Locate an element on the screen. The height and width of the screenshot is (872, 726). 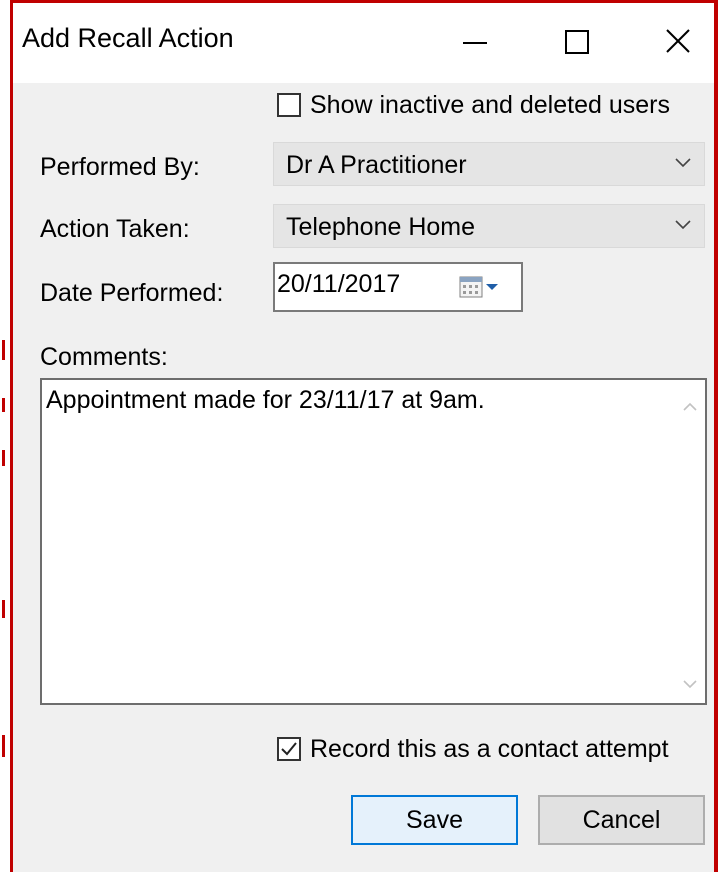
scroll-down-icon is located at coordinates (690, 685).